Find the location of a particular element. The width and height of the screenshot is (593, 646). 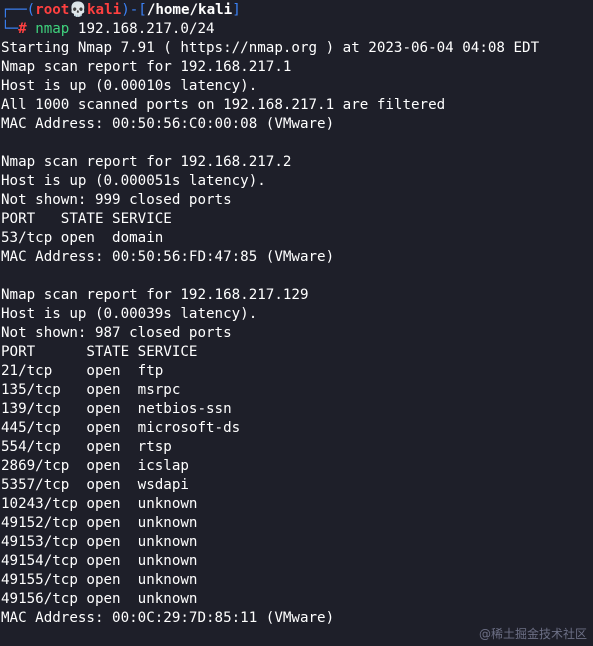

prompt-frame-top: ┌──( is located at coordinates (18, 10).